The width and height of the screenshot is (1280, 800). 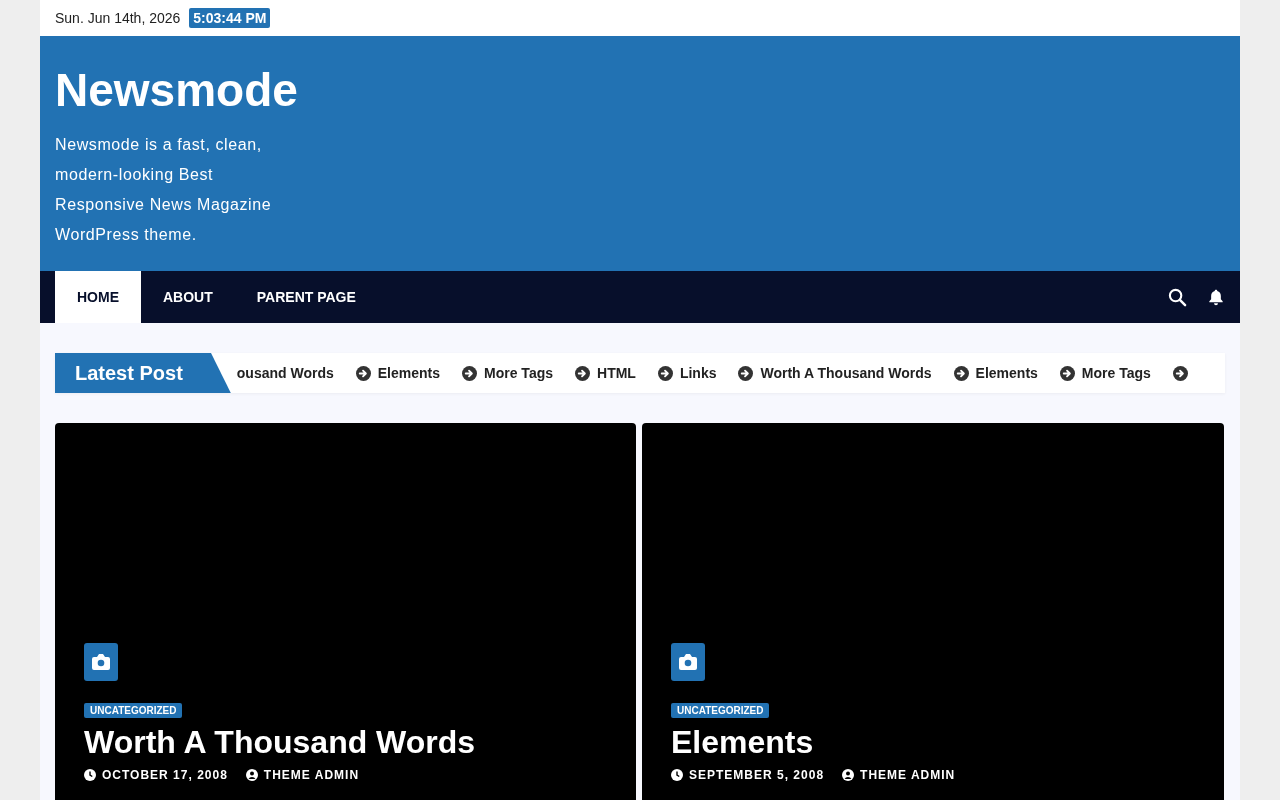 I want to click on site-tagline: Newsmode is a fast, clean, modern-looking Best Responsive News Magazine WordPress theme., so click(x=164, y=190).